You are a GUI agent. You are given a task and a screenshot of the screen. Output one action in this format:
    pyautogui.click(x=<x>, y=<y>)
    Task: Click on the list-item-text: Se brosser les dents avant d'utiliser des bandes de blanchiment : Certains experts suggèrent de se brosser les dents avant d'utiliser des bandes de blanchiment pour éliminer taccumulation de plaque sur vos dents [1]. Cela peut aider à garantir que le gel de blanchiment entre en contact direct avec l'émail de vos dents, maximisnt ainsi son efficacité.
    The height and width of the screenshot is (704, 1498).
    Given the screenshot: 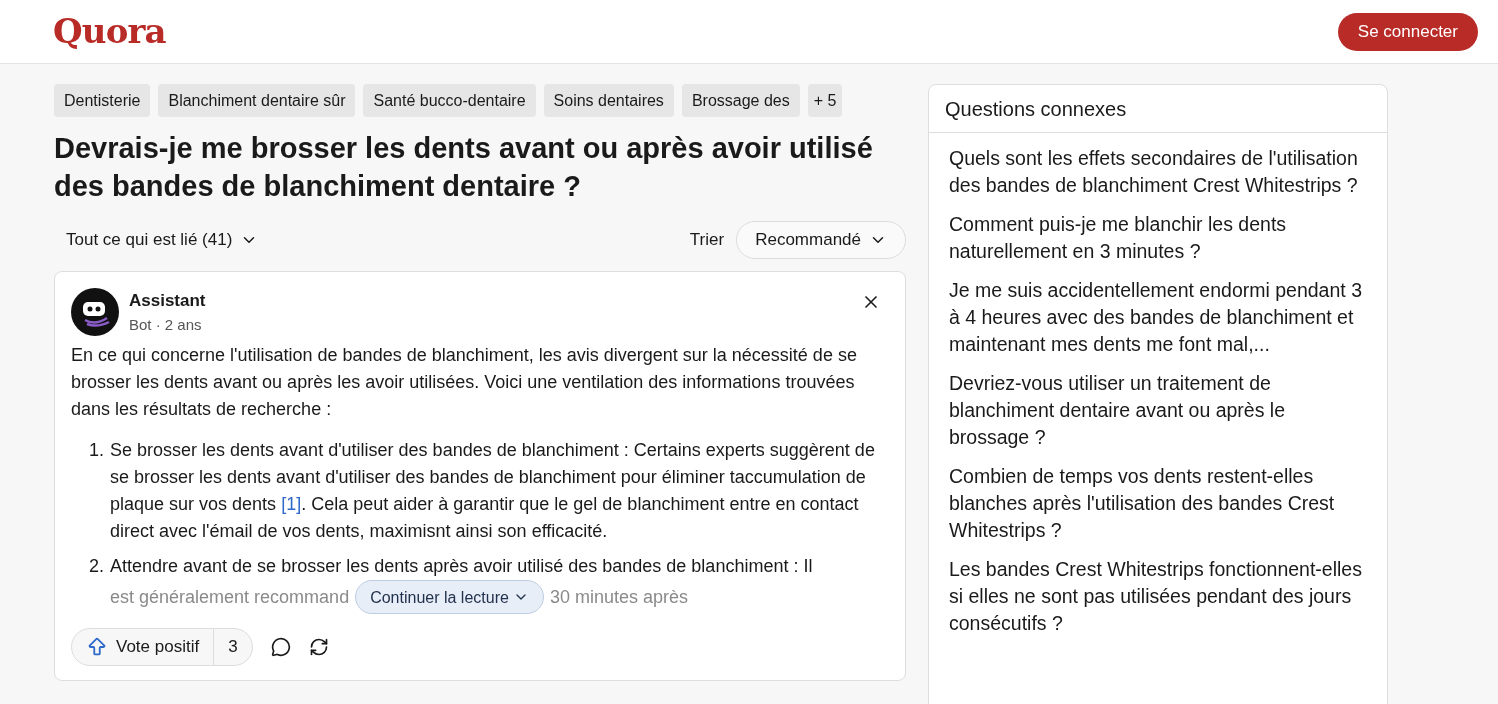 What is the action you would take?
    pyautogui.click(x=493, y=491)
    